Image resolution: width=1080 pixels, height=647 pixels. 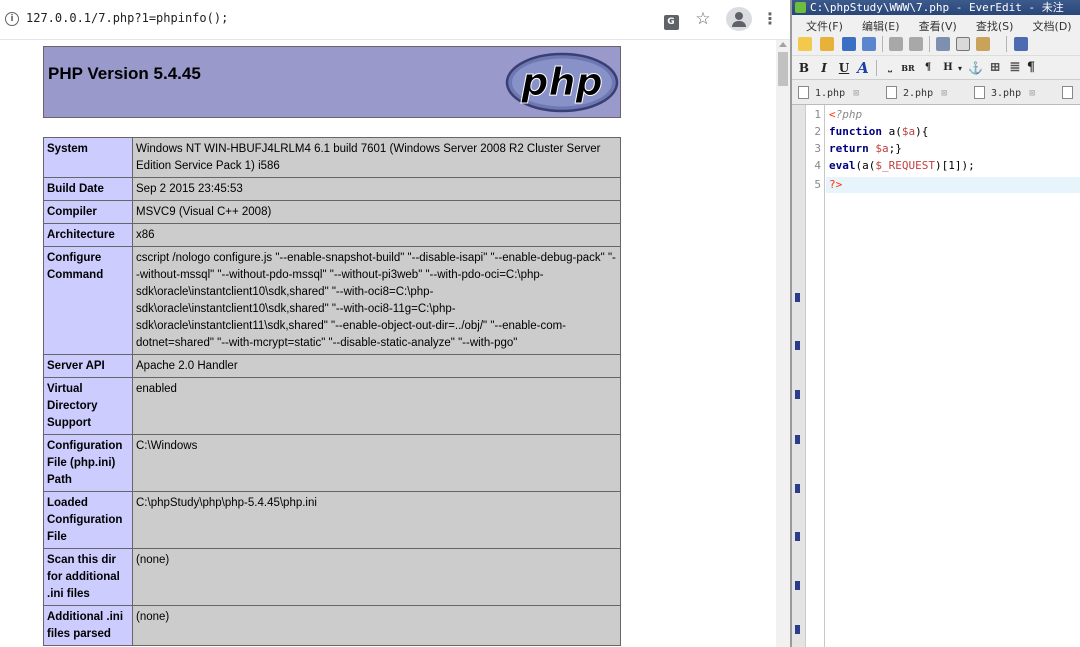 What do you see at coordinates (124, 73) in the screenshot?
I see `php-version-title: PHP Version 5.4.45` at bounding box center [124, 73].